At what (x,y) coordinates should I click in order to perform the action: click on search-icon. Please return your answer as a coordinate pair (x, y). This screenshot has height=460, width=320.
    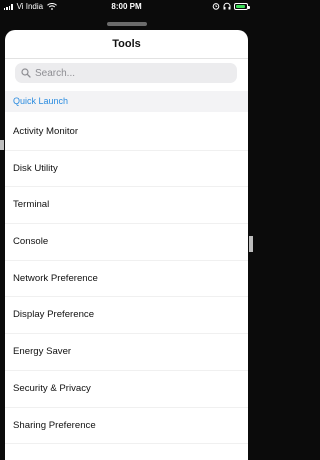
    Looking at the image, I should click on (26, 73).